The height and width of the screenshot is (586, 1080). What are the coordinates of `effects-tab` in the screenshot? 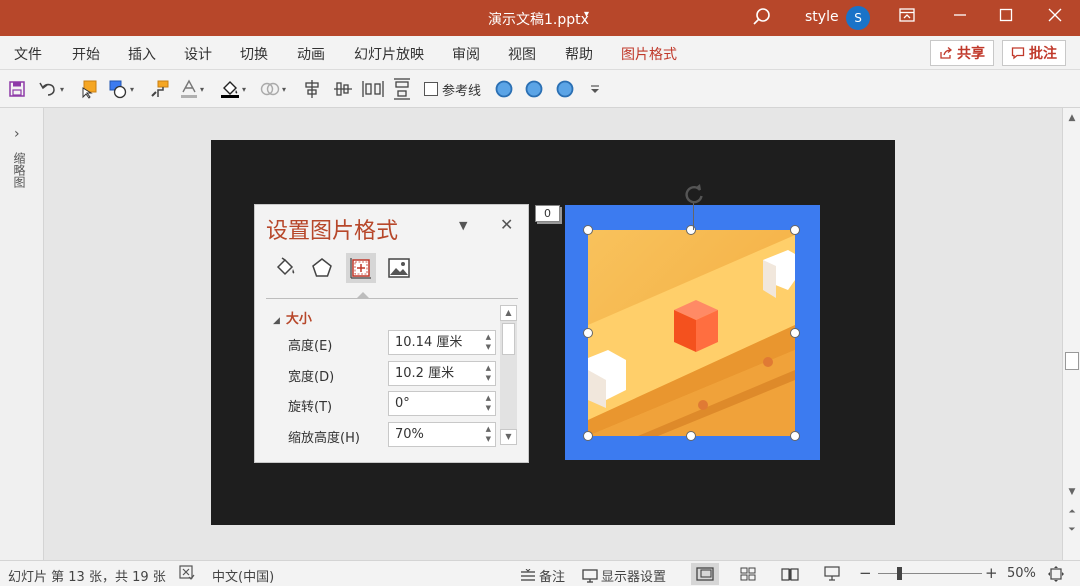 It's located at (322, 268).